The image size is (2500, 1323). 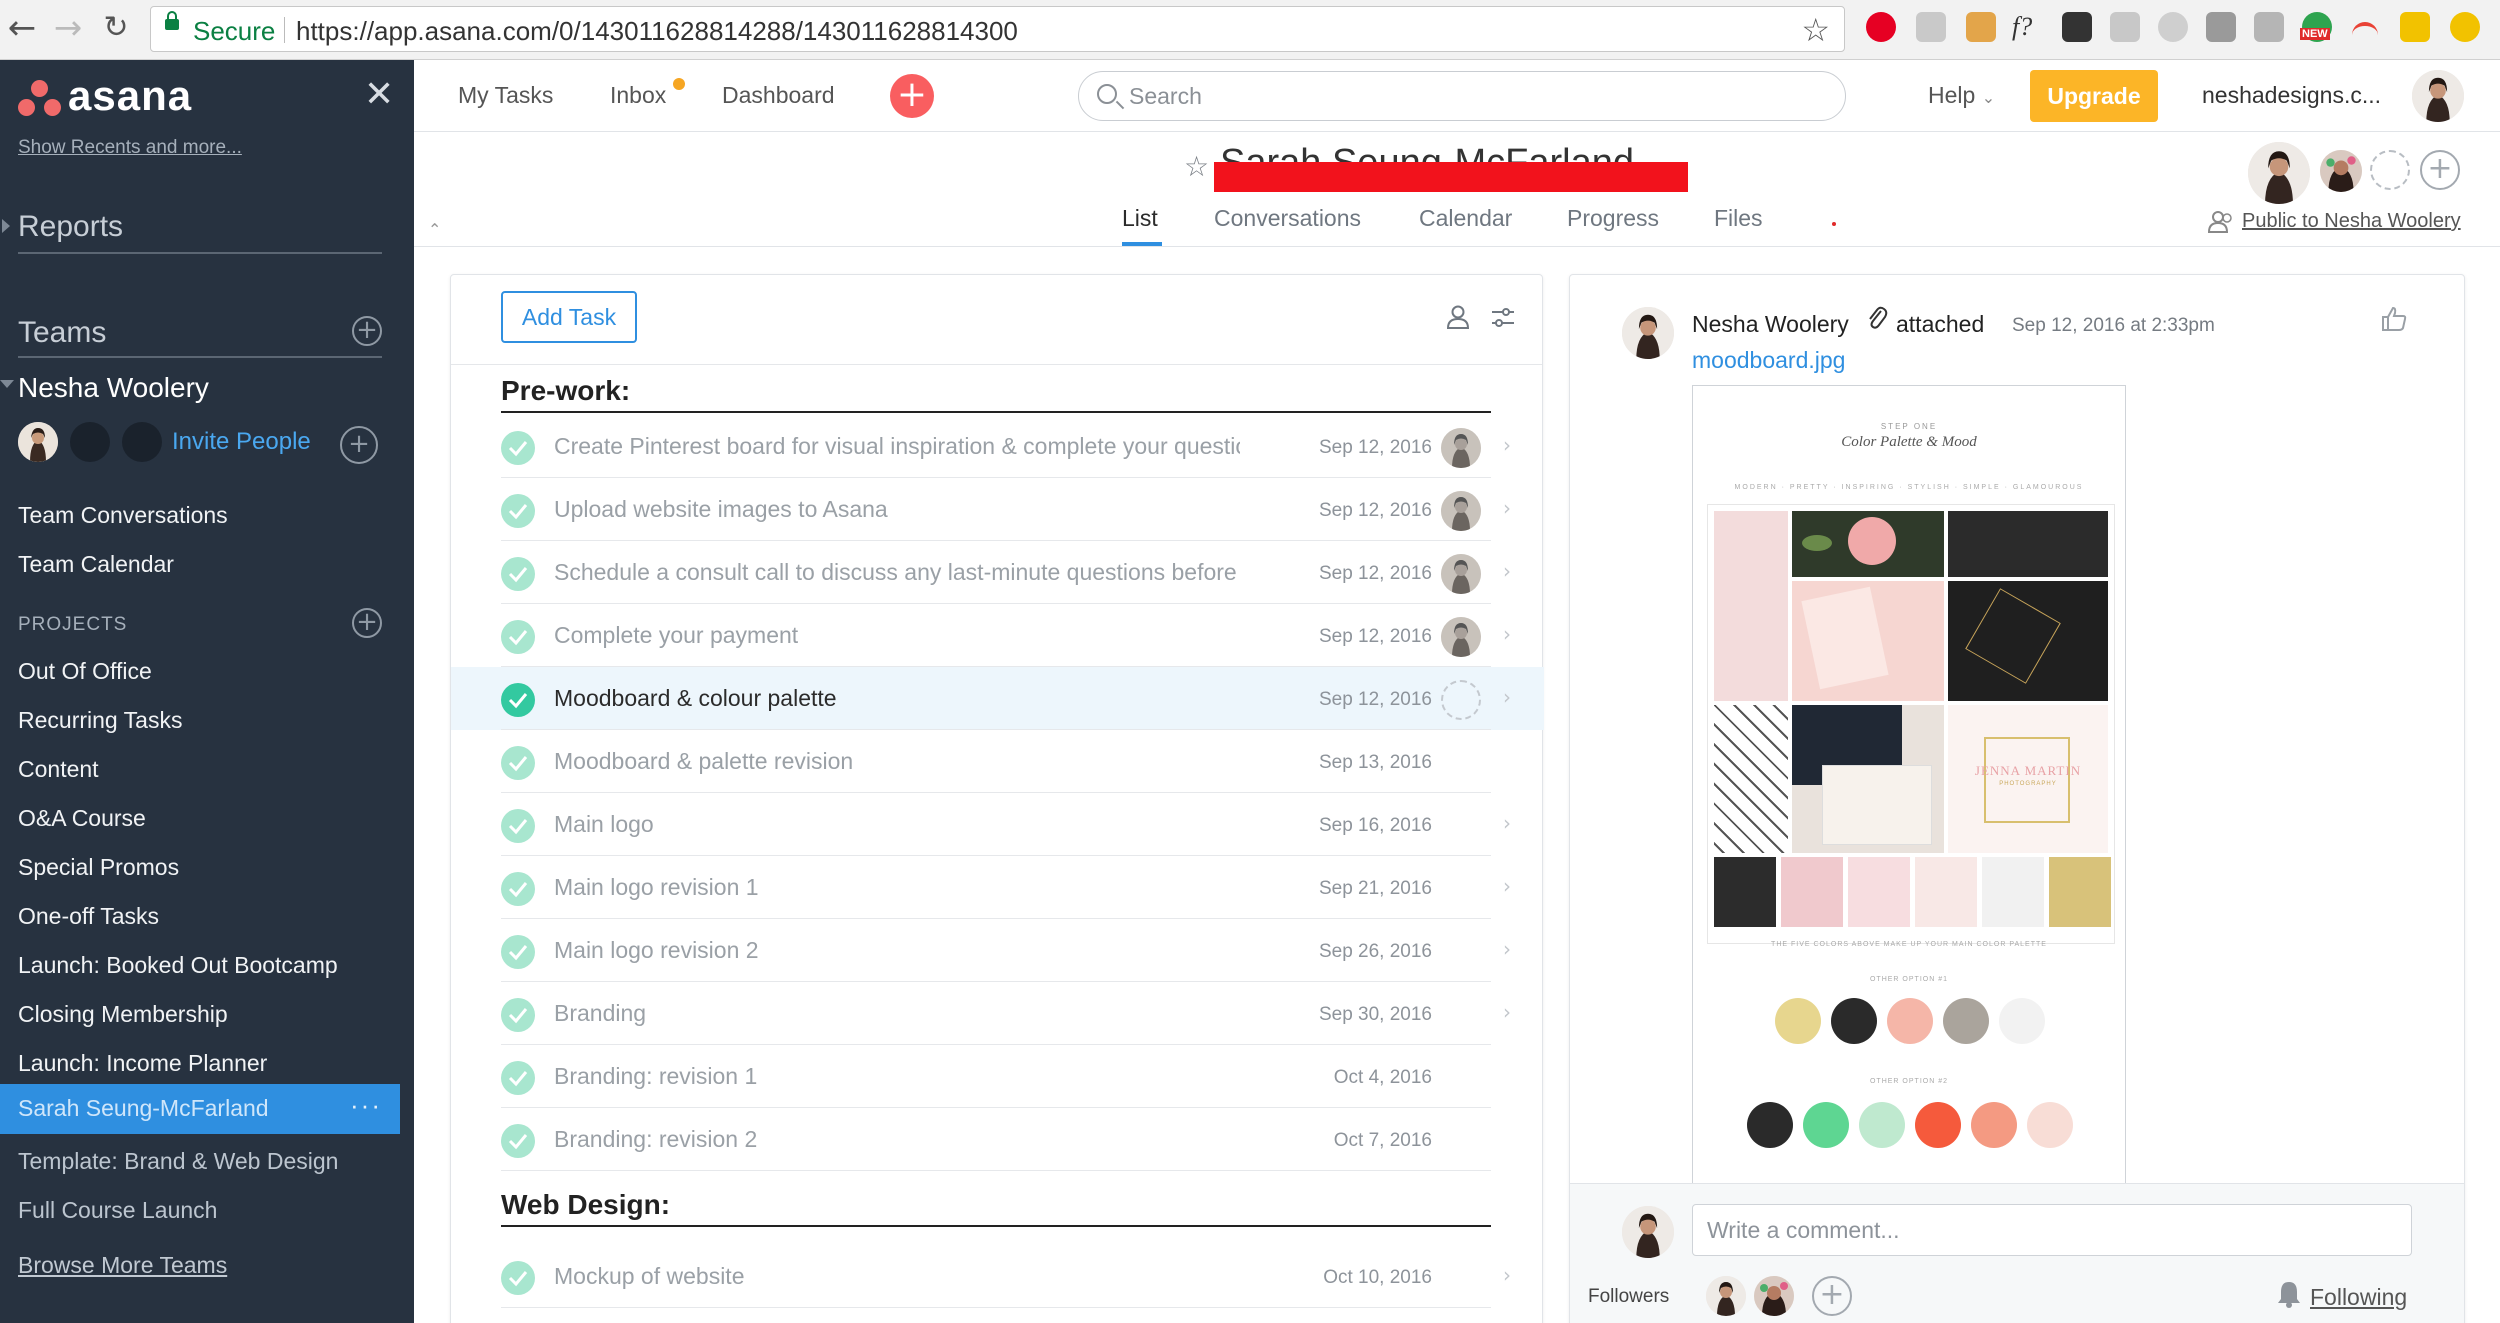 I want to click on teams-heading: Teams, so click(x=62, y=333).